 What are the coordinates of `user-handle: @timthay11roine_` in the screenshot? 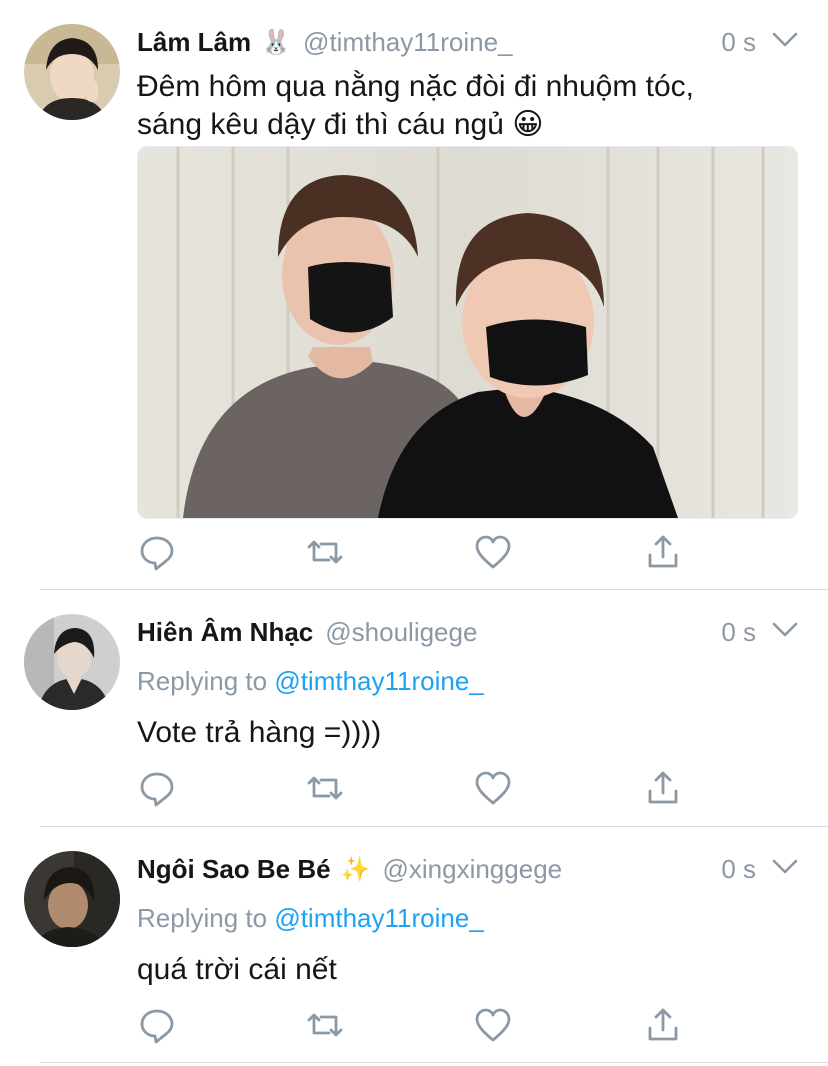 It's located at (407, 42).